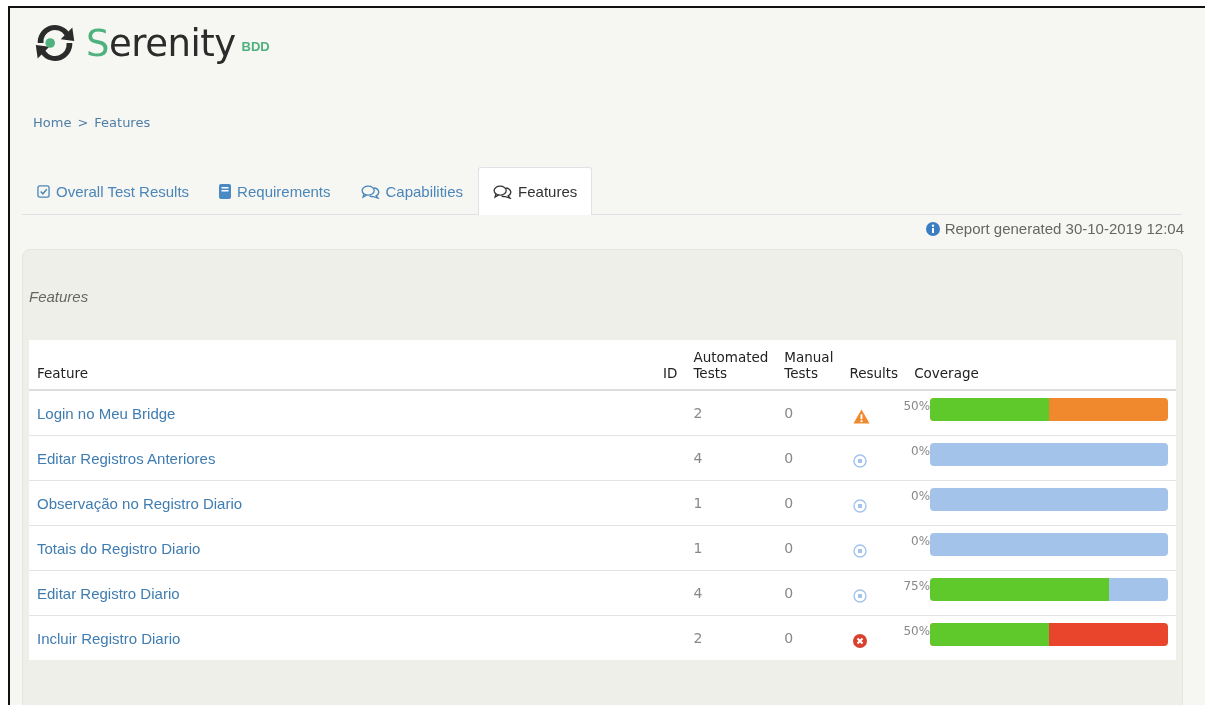 The height and width of the screenshot is (705, 1205). What do you see at coordinates (122, 122) in the screenshot?
I see `breadcrumb-link: Features` at bounding box center [122, 122].